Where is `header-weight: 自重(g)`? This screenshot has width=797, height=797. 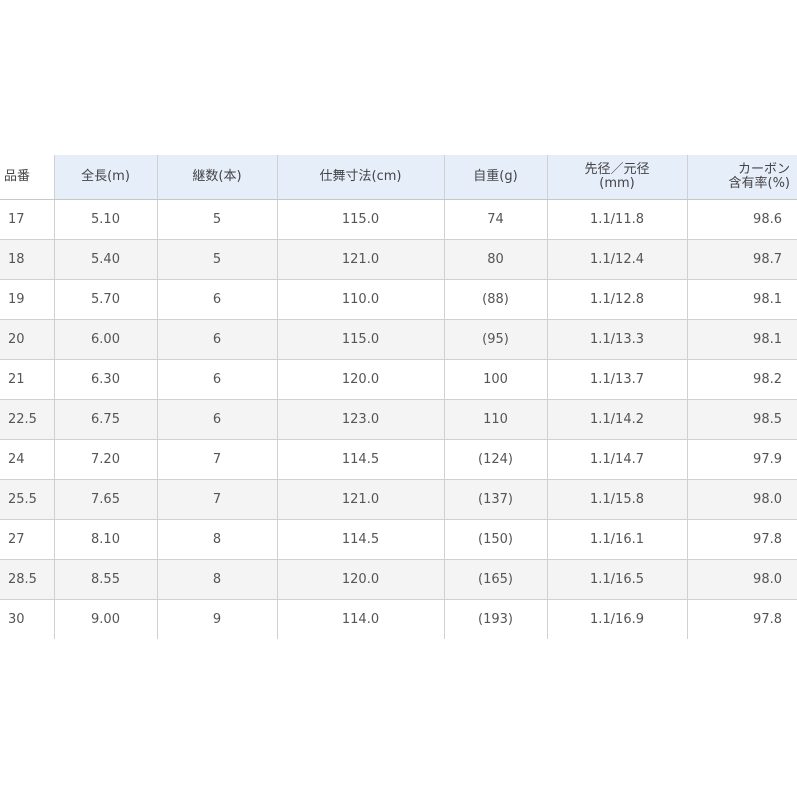 header-weight: 自重(g) is located at coordinates (496, 177).